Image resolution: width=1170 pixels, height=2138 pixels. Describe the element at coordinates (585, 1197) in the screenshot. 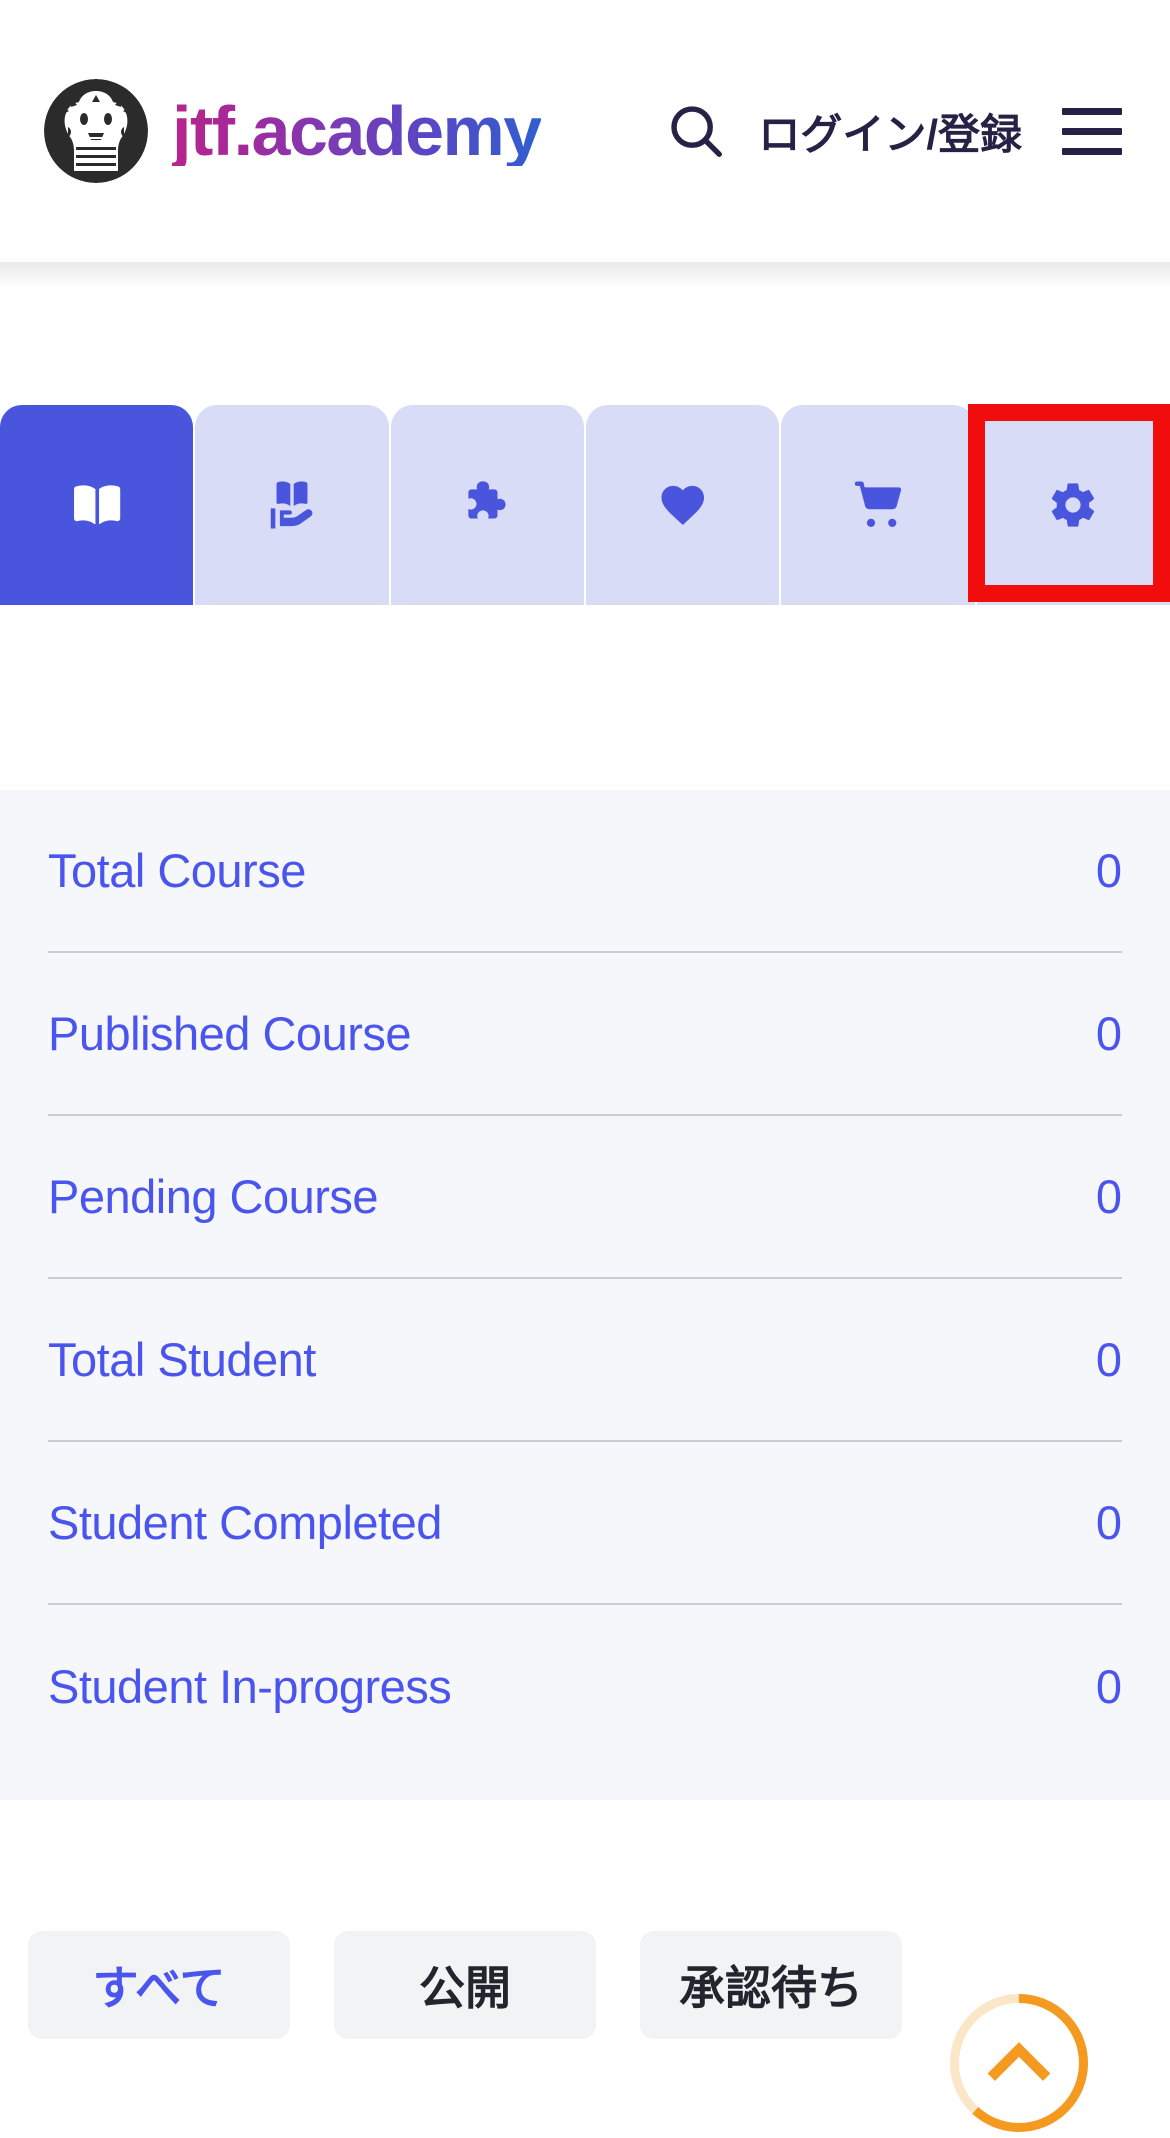

I see `stat-row-pending-course: Pending Course 0` at that location.